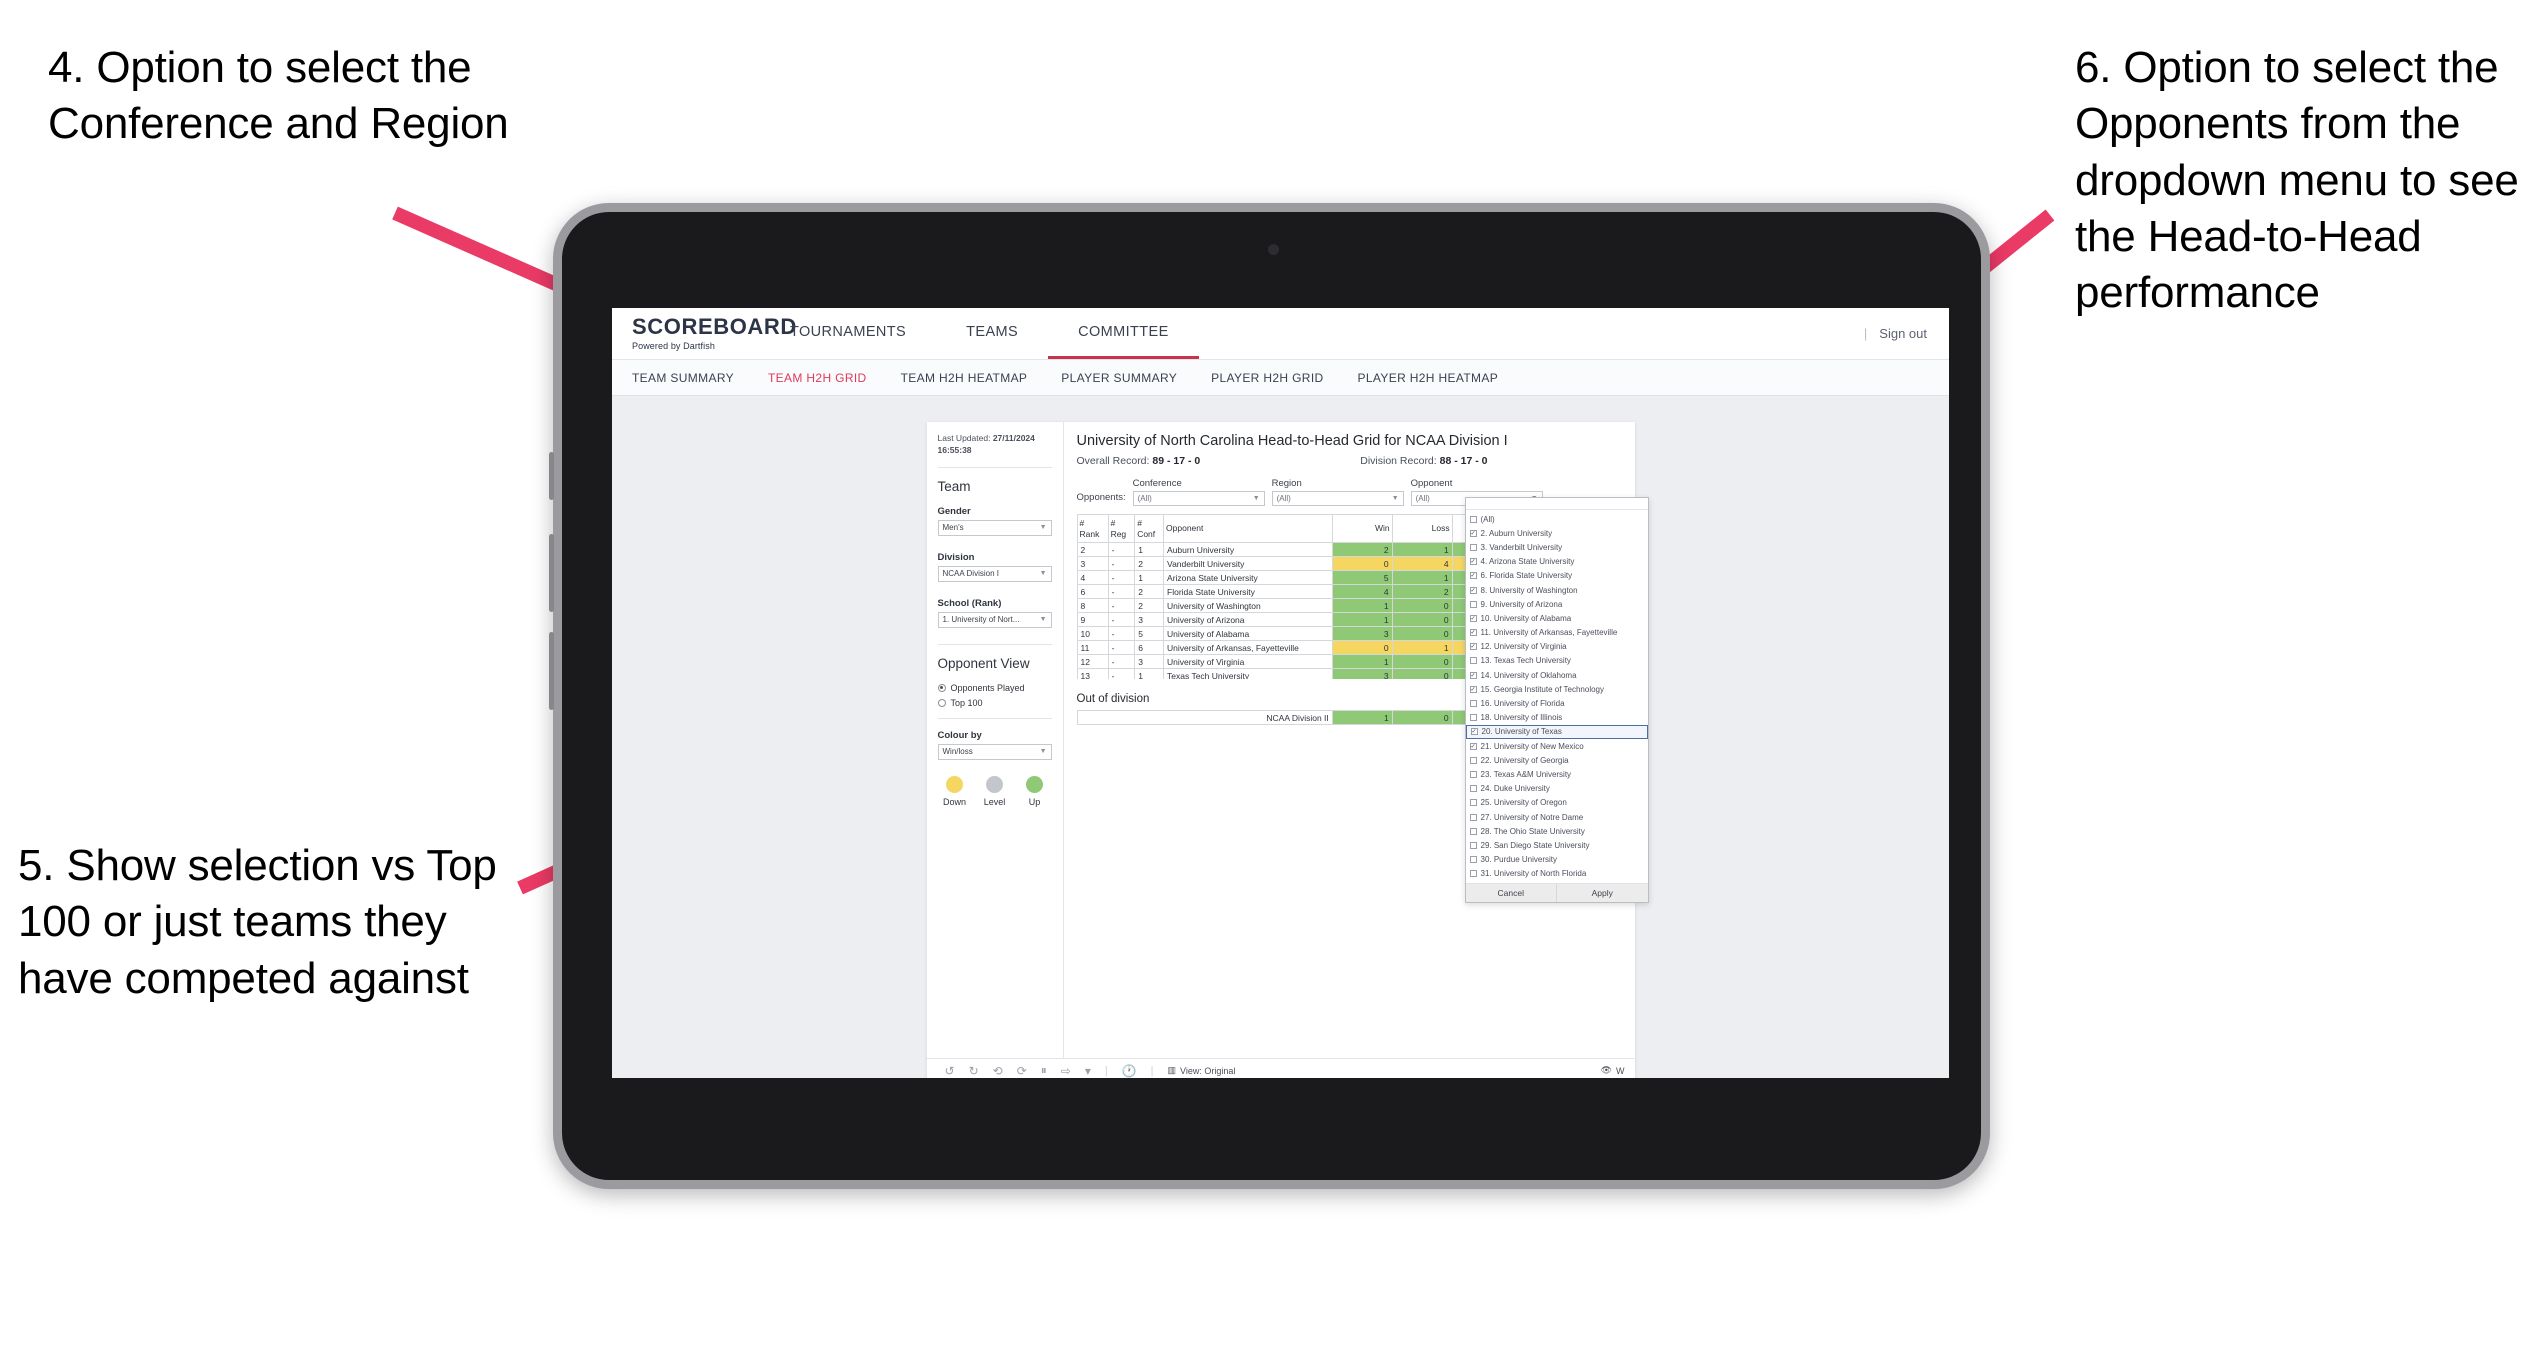 The image size is (2533, 1363). What do you see at coordinates (1557, 703) in the screenshot?
I see `dropdown-option: 16. University of Florida` at bounding box center [1557, 703].